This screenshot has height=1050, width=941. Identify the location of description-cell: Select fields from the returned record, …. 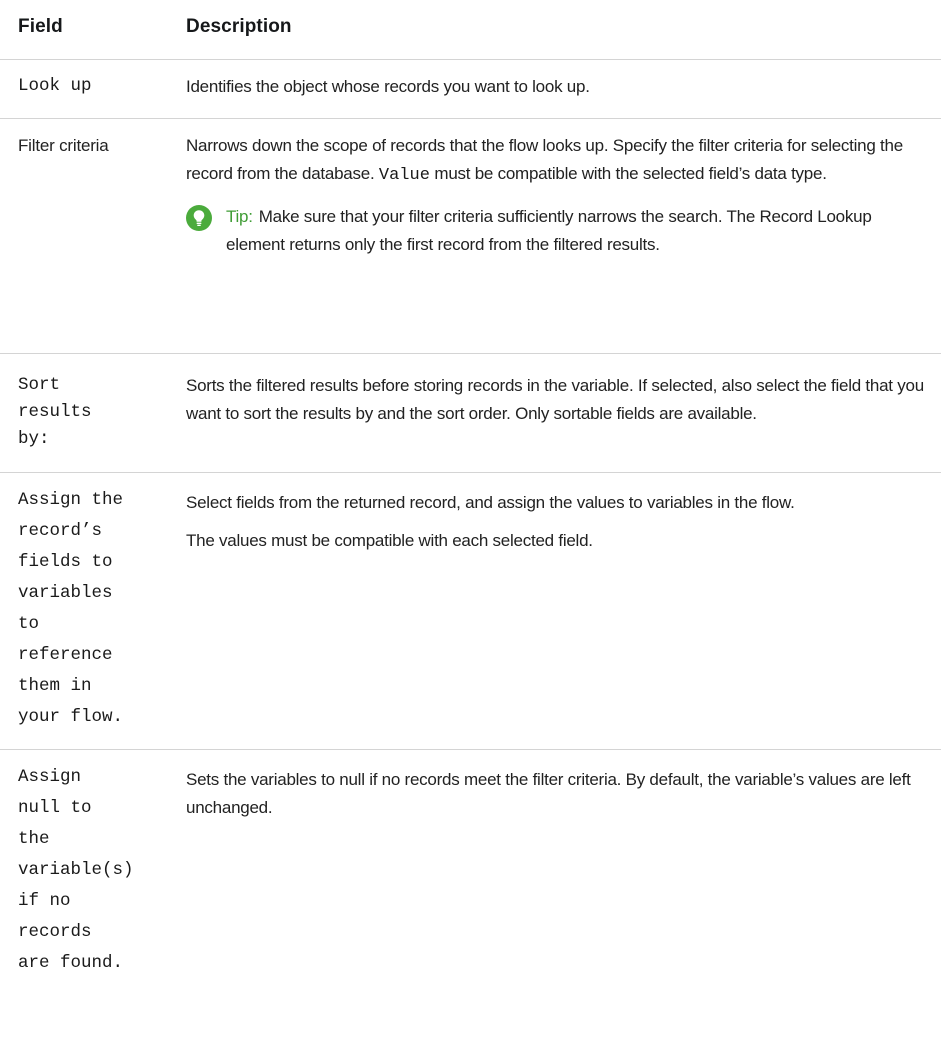
(557, 521).